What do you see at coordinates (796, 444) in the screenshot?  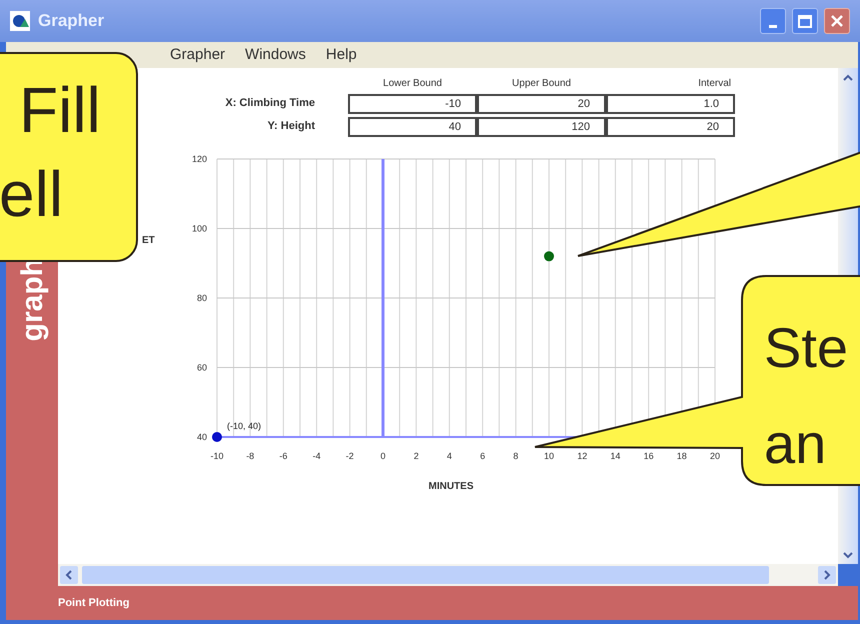 I see `callout-text: an` at bounding box center [796, 444].